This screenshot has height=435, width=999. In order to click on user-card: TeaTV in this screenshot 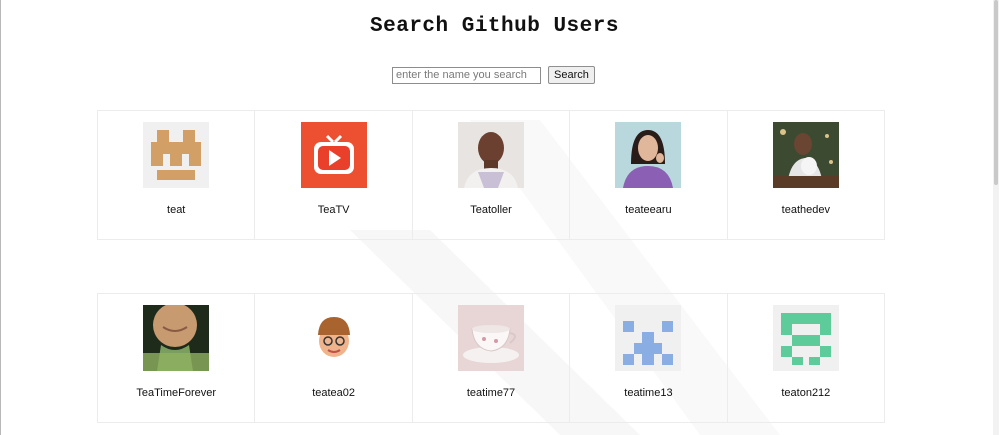, I will do `click(334, 175)`.